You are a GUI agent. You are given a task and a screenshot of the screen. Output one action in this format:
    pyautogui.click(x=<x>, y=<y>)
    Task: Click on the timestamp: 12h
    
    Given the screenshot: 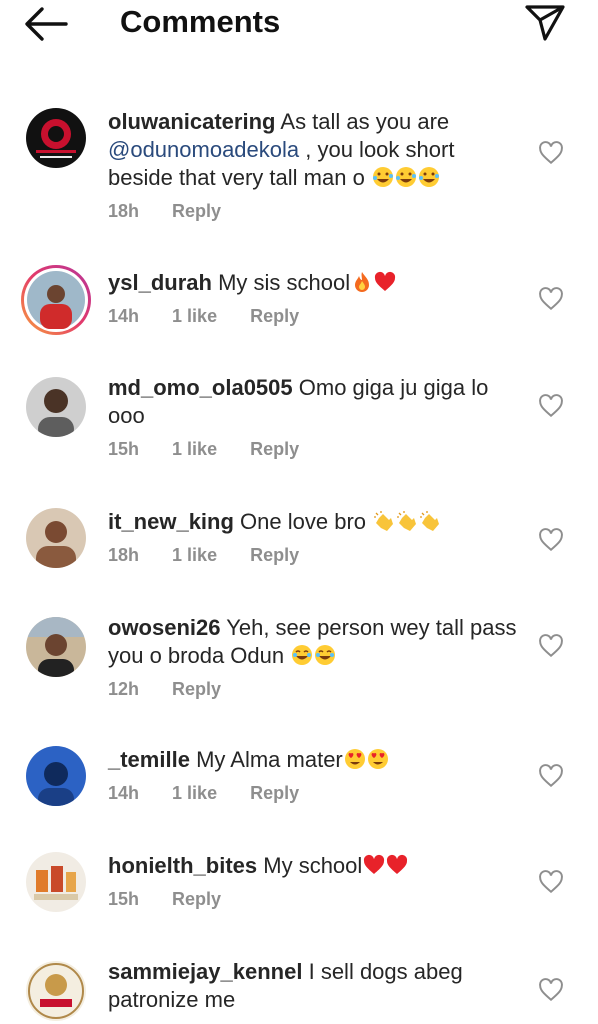 What is the action you would take?
    pyautogui.click(x=124, y=689)
    